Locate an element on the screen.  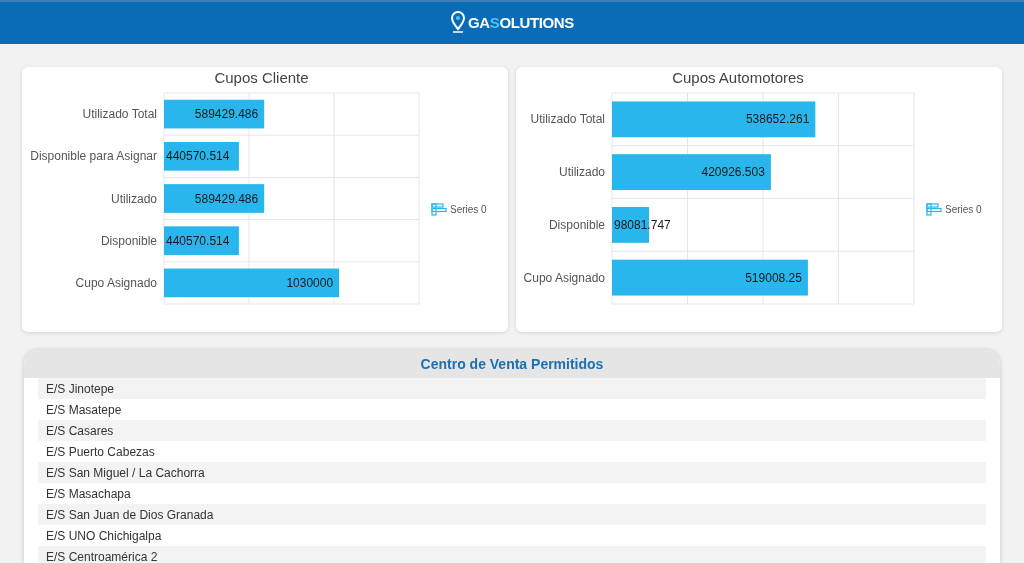
value-label: 519008.25 is located at coordinates (773, 277).